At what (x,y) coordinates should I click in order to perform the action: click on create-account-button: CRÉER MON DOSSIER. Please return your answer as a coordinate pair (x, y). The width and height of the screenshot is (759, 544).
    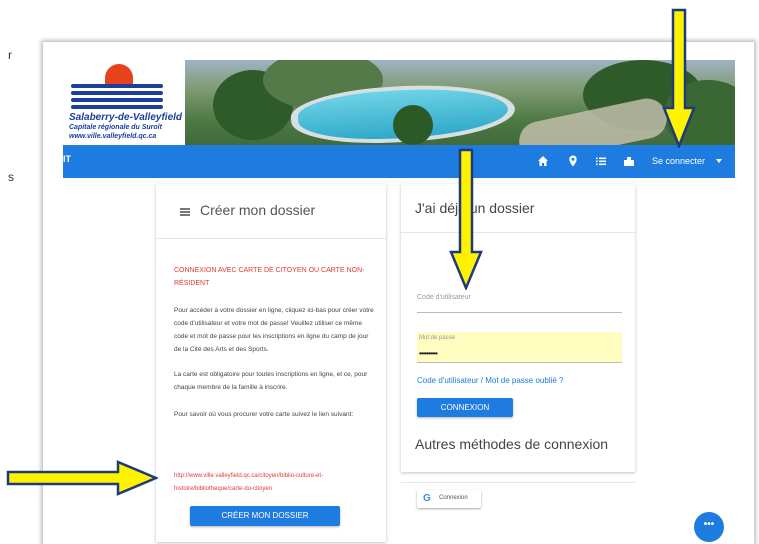
    Looking at the image, I should click on (265, 516).